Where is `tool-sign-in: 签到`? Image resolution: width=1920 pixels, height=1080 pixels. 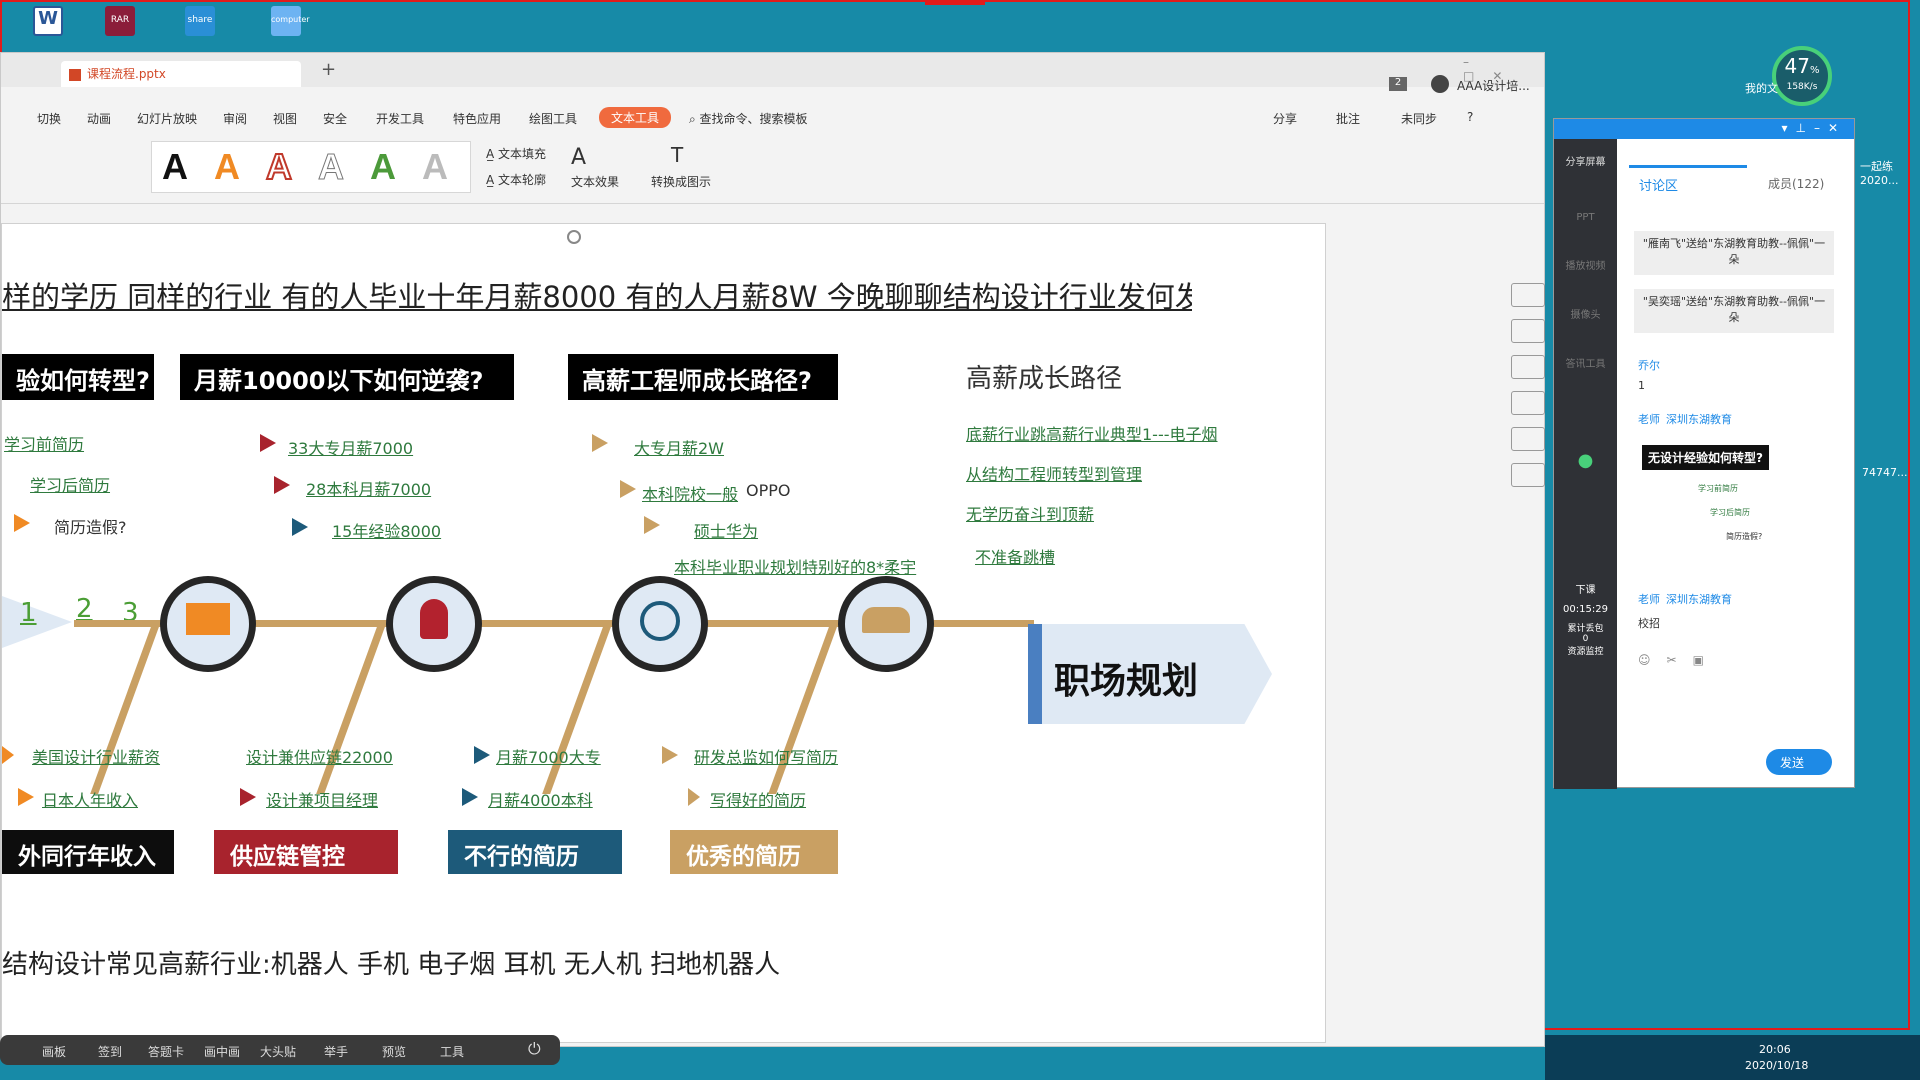 tool-sign-in: 签到 is located at coordinates (110, 1051).